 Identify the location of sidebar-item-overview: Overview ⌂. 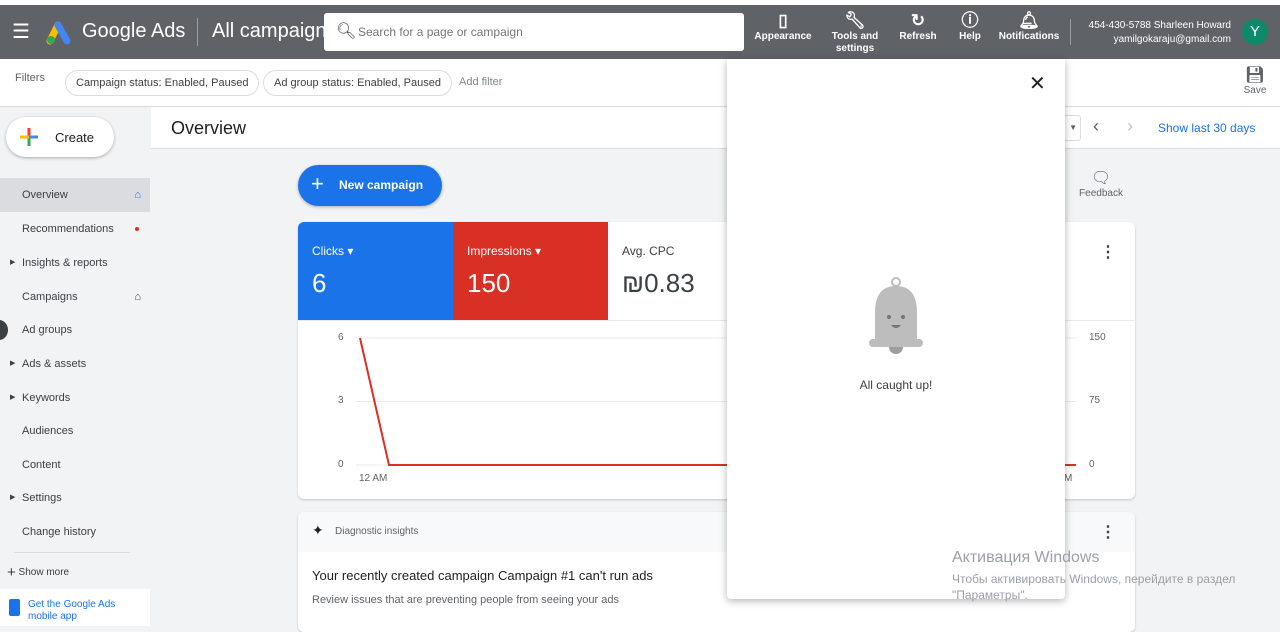
(75, 195).